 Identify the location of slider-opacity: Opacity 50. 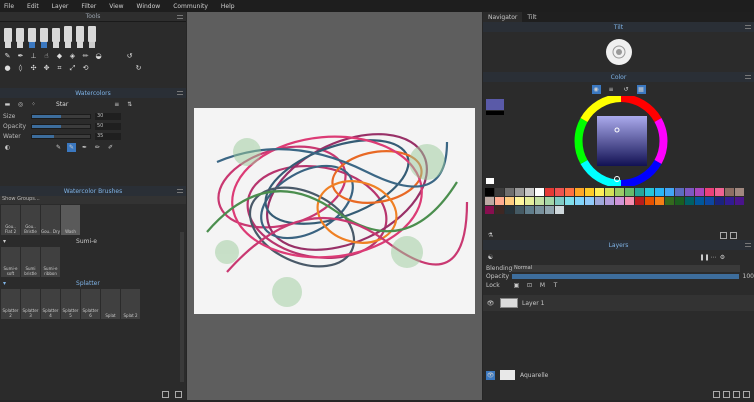
(93, 126).